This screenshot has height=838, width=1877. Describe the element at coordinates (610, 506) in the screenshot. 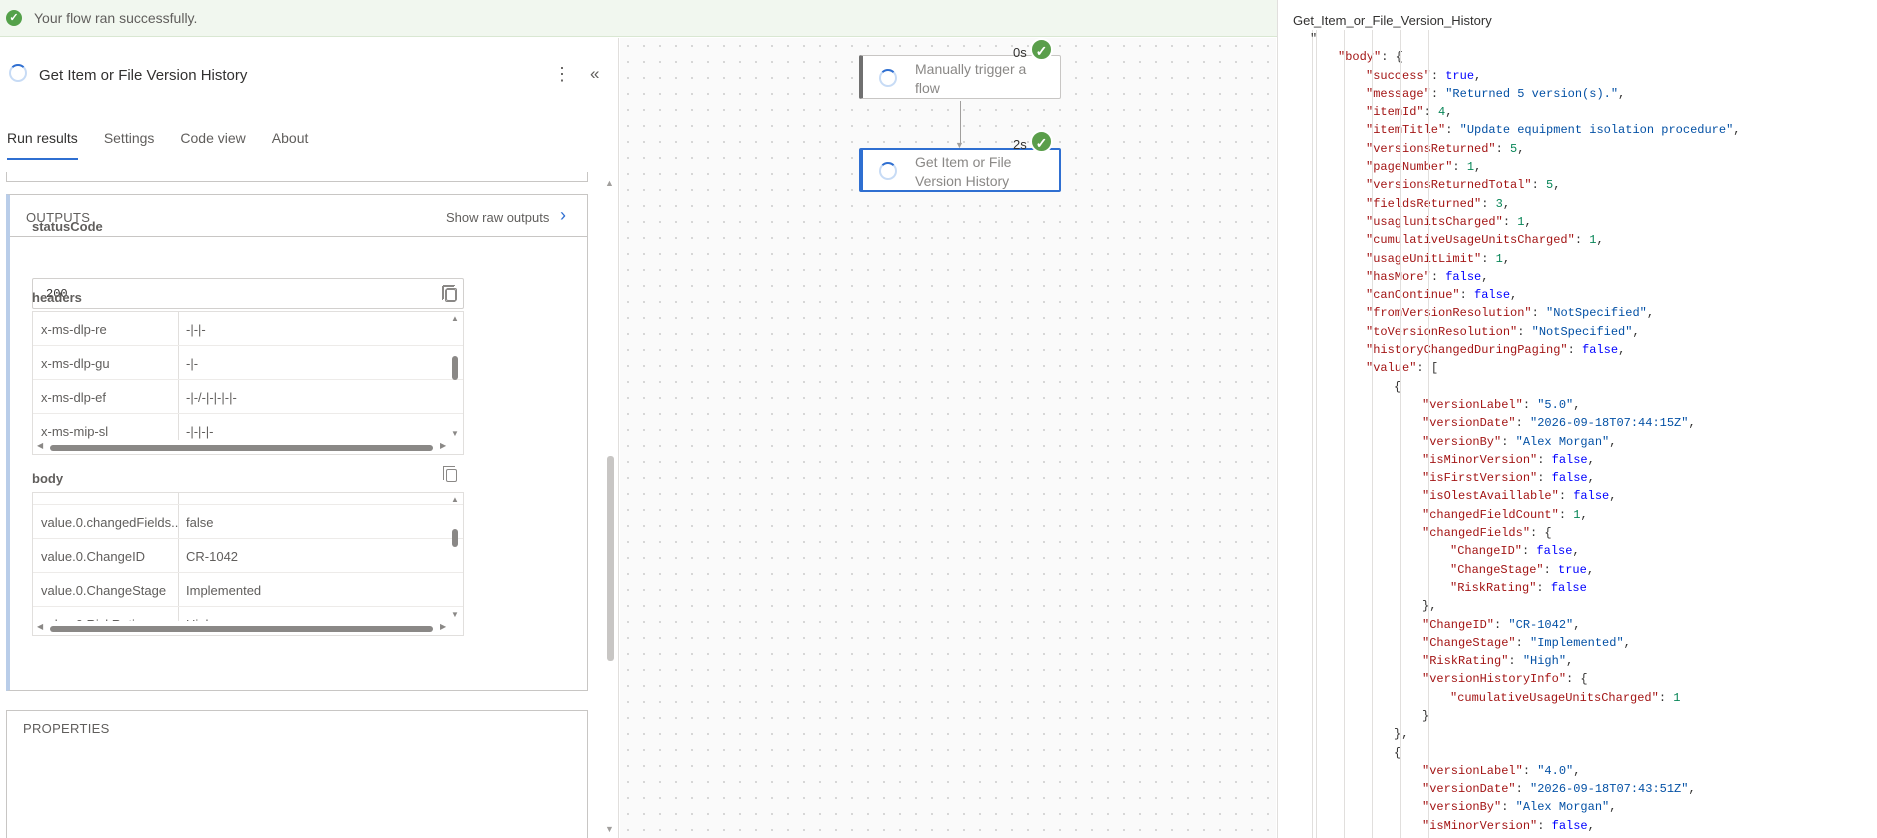

I see `panel-vertical-scrollbar: ▲ ▼` at that location.